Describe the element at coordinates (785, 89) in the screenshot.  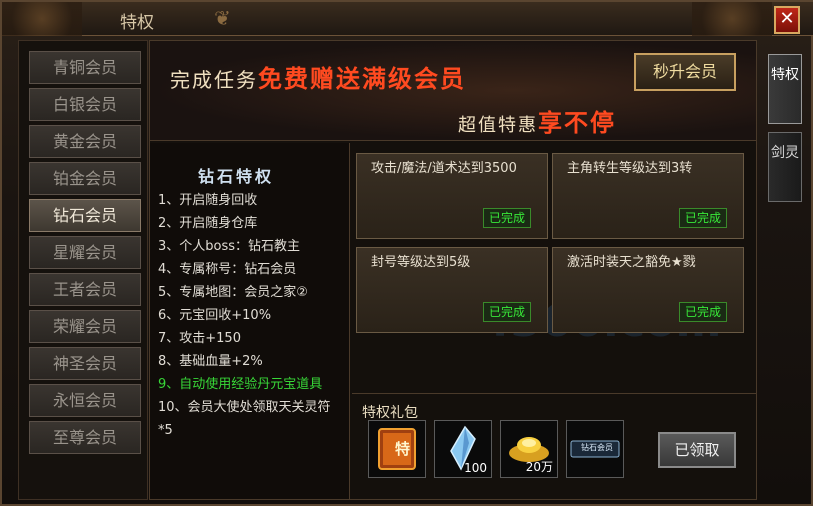
I see `tab-privilege: 特权` at that location.